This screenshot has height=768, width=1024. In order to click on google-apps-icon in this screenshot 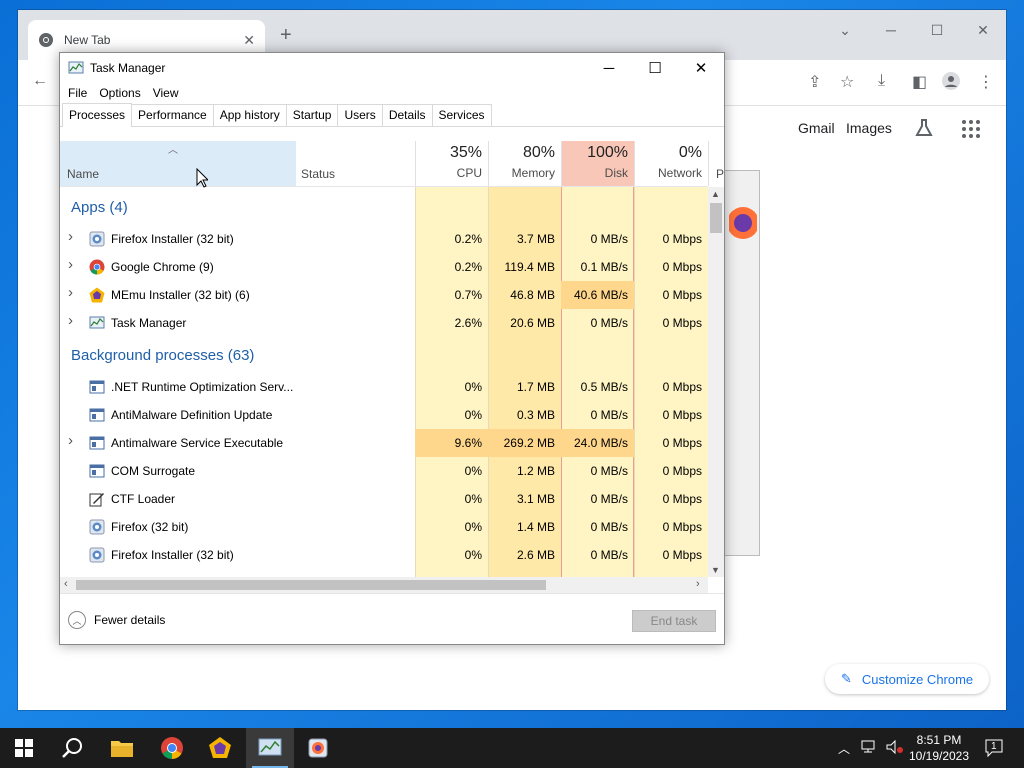, I will do `click(971, 129)`.